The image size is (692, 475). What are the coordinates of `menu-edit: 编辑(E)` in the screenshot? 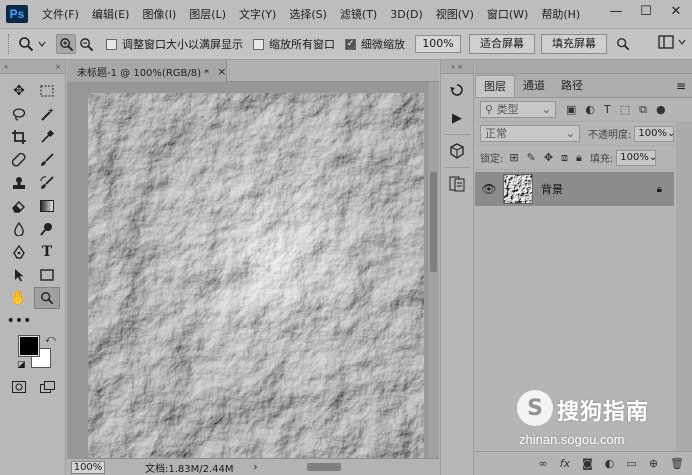 It's located at (111, 14).